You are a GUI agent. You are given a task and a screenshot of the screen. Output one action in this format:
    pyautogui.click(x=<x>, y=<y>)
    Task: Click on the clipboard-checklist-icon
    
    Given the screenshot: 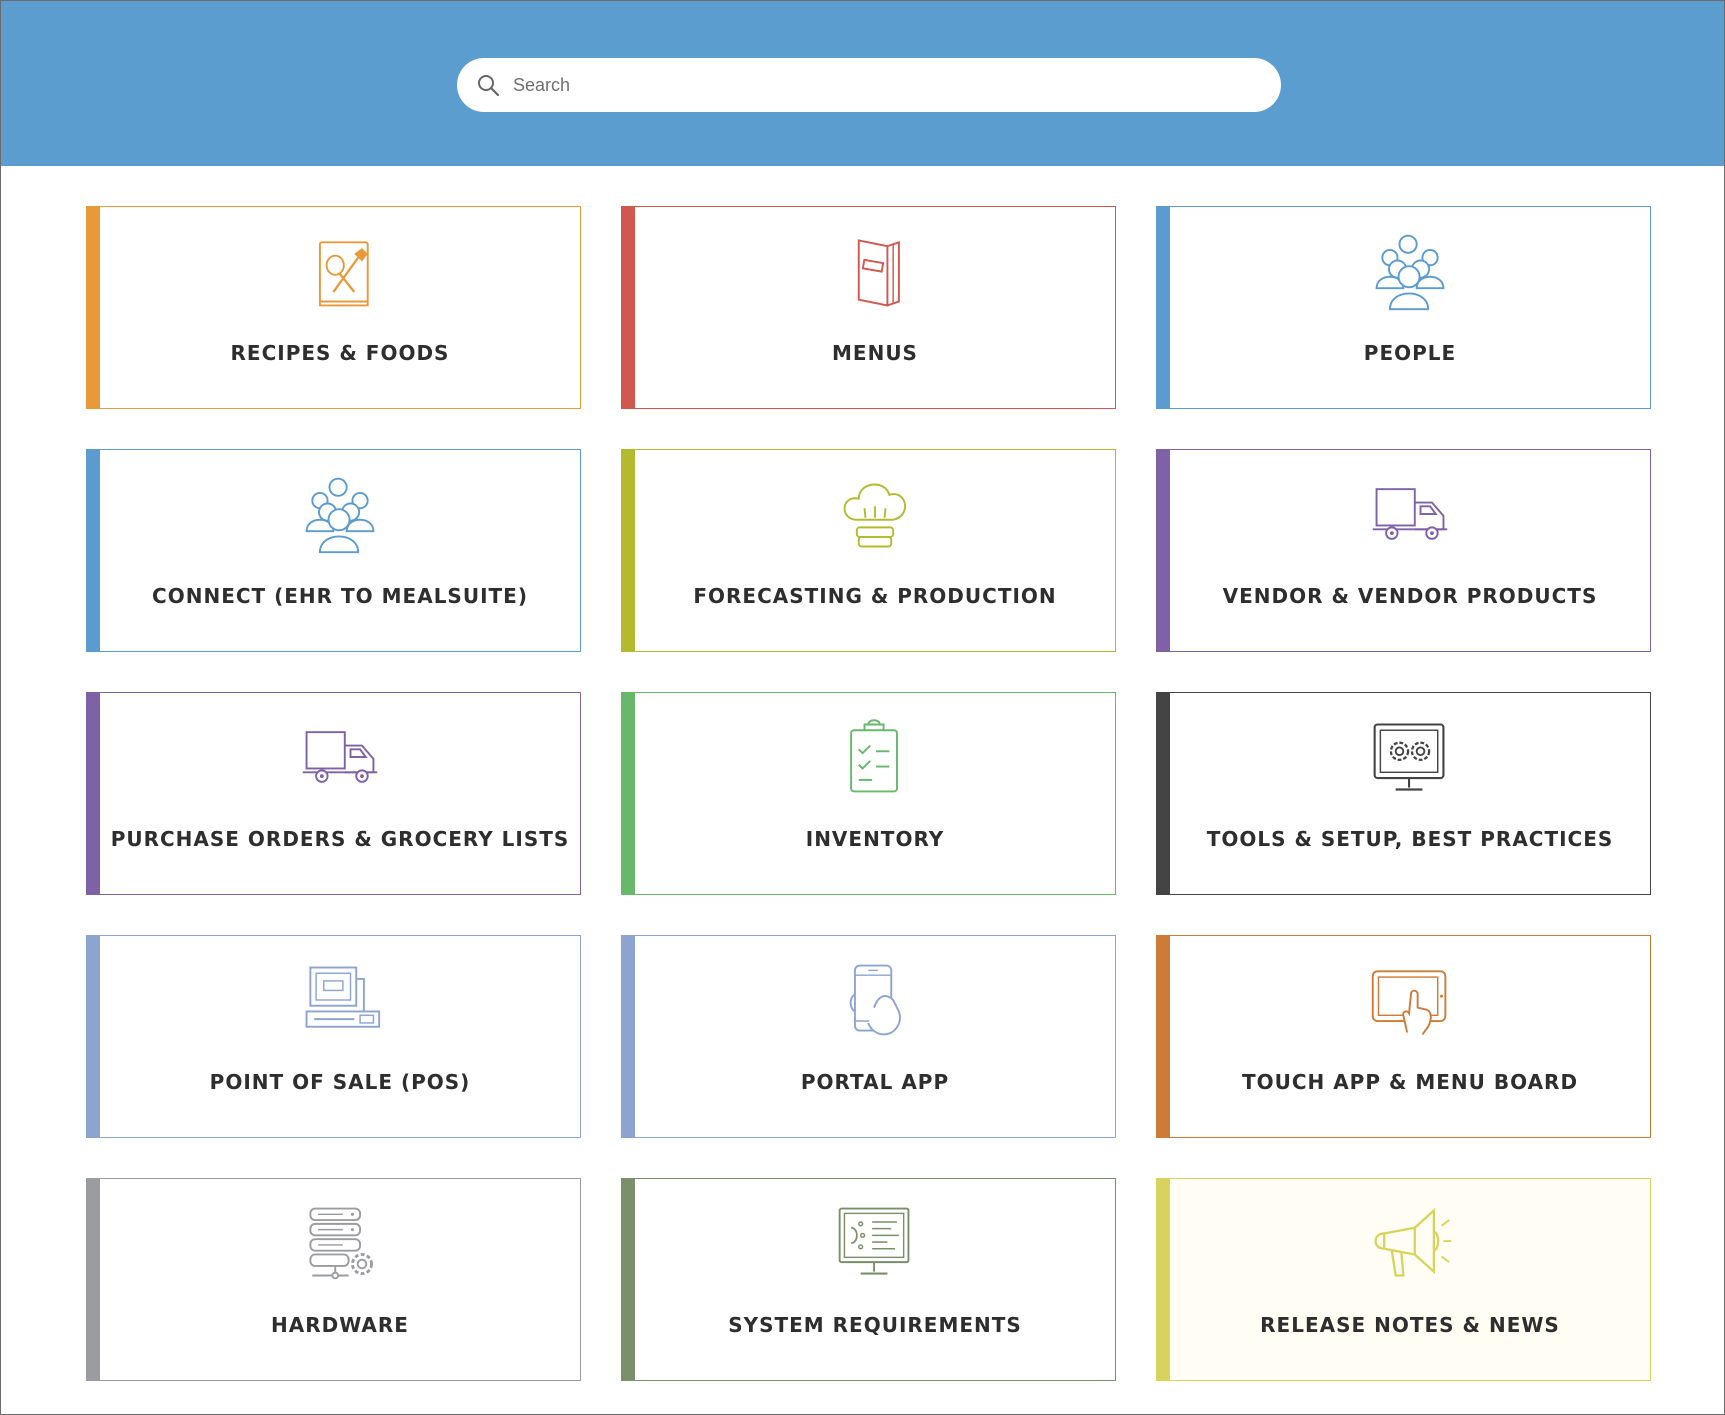 What is the action you would take?
    pyautogui.click(x=875, y=757)
    